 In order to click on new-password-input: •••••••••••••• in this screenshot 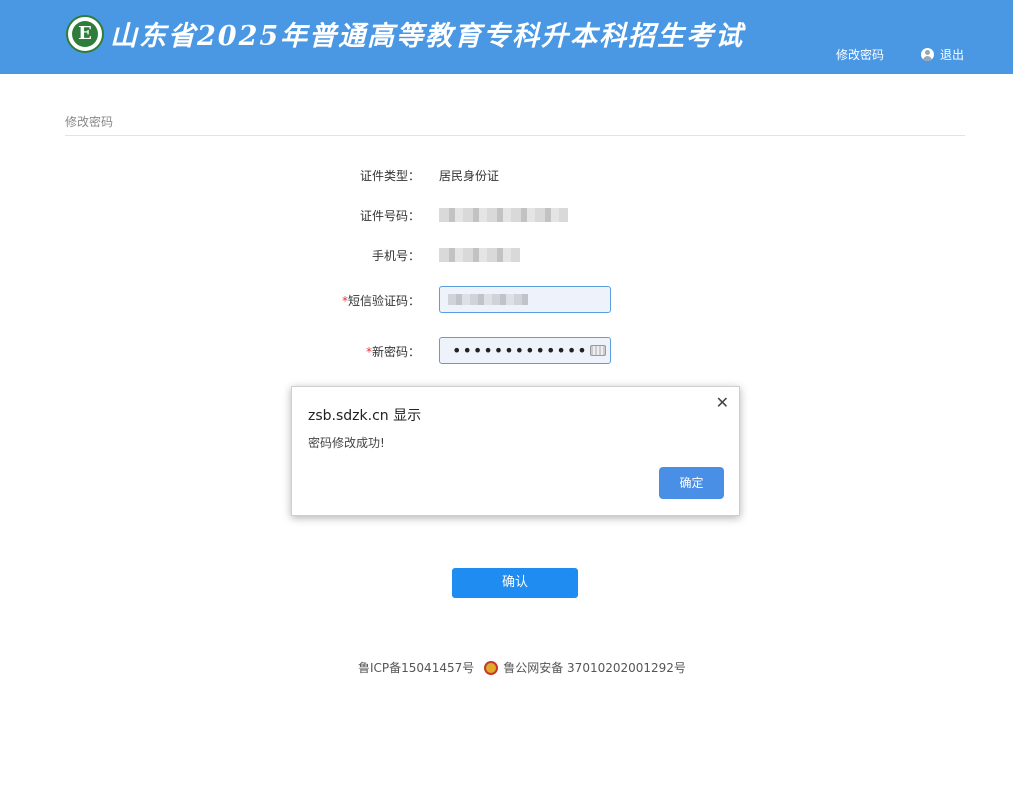, I will do `click(525, 350)`.